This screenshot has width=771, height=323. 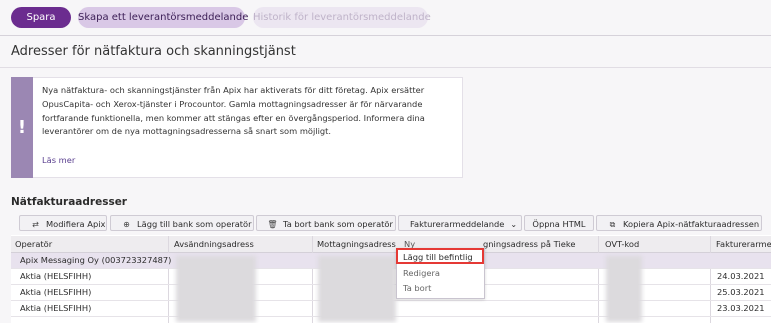 I want to click on date-cell: 25.03.2021, so click(x=741, y=292).